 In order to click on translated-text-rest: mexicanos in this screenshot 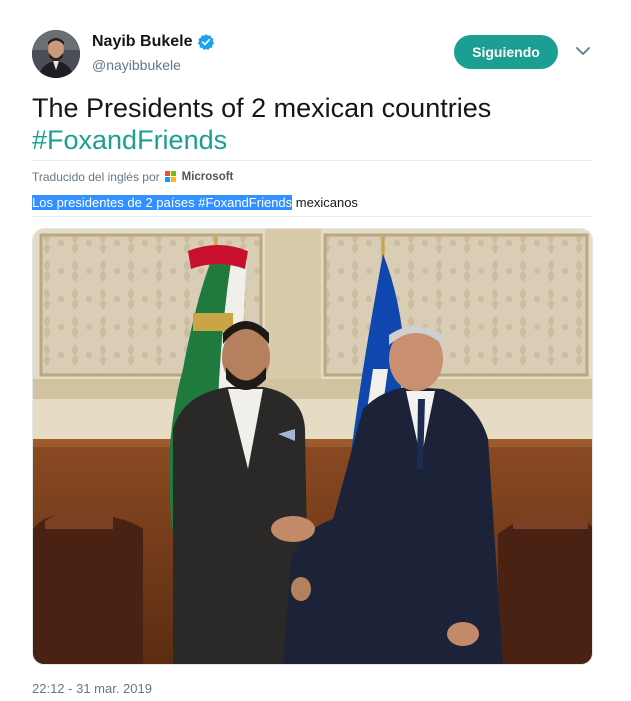, I will do `click(325, 202)`.